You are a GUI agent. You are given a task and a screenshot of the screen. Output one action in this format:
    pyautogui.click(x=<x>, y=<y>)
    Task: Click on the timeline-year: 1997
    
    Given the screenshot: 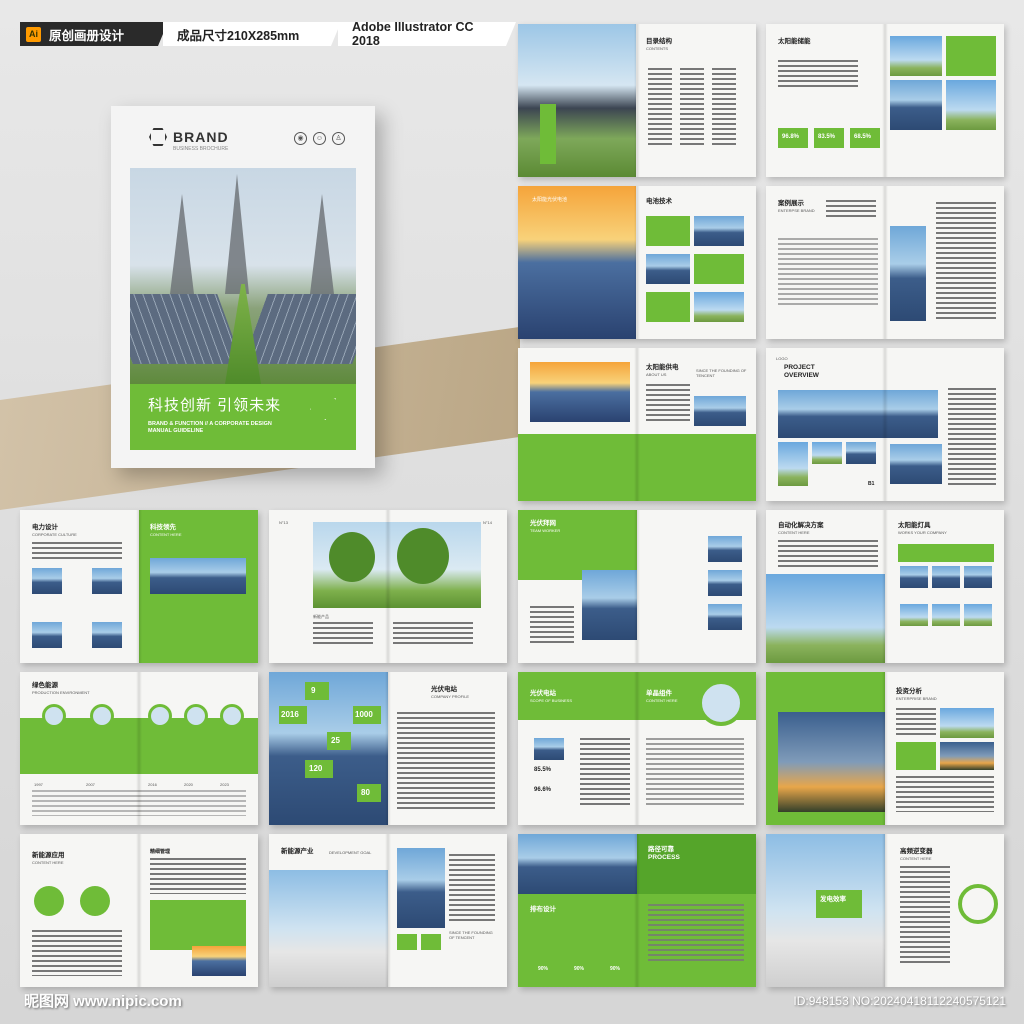 What is the action you would take?
    pyautogui.click(x=38, y=784)
    